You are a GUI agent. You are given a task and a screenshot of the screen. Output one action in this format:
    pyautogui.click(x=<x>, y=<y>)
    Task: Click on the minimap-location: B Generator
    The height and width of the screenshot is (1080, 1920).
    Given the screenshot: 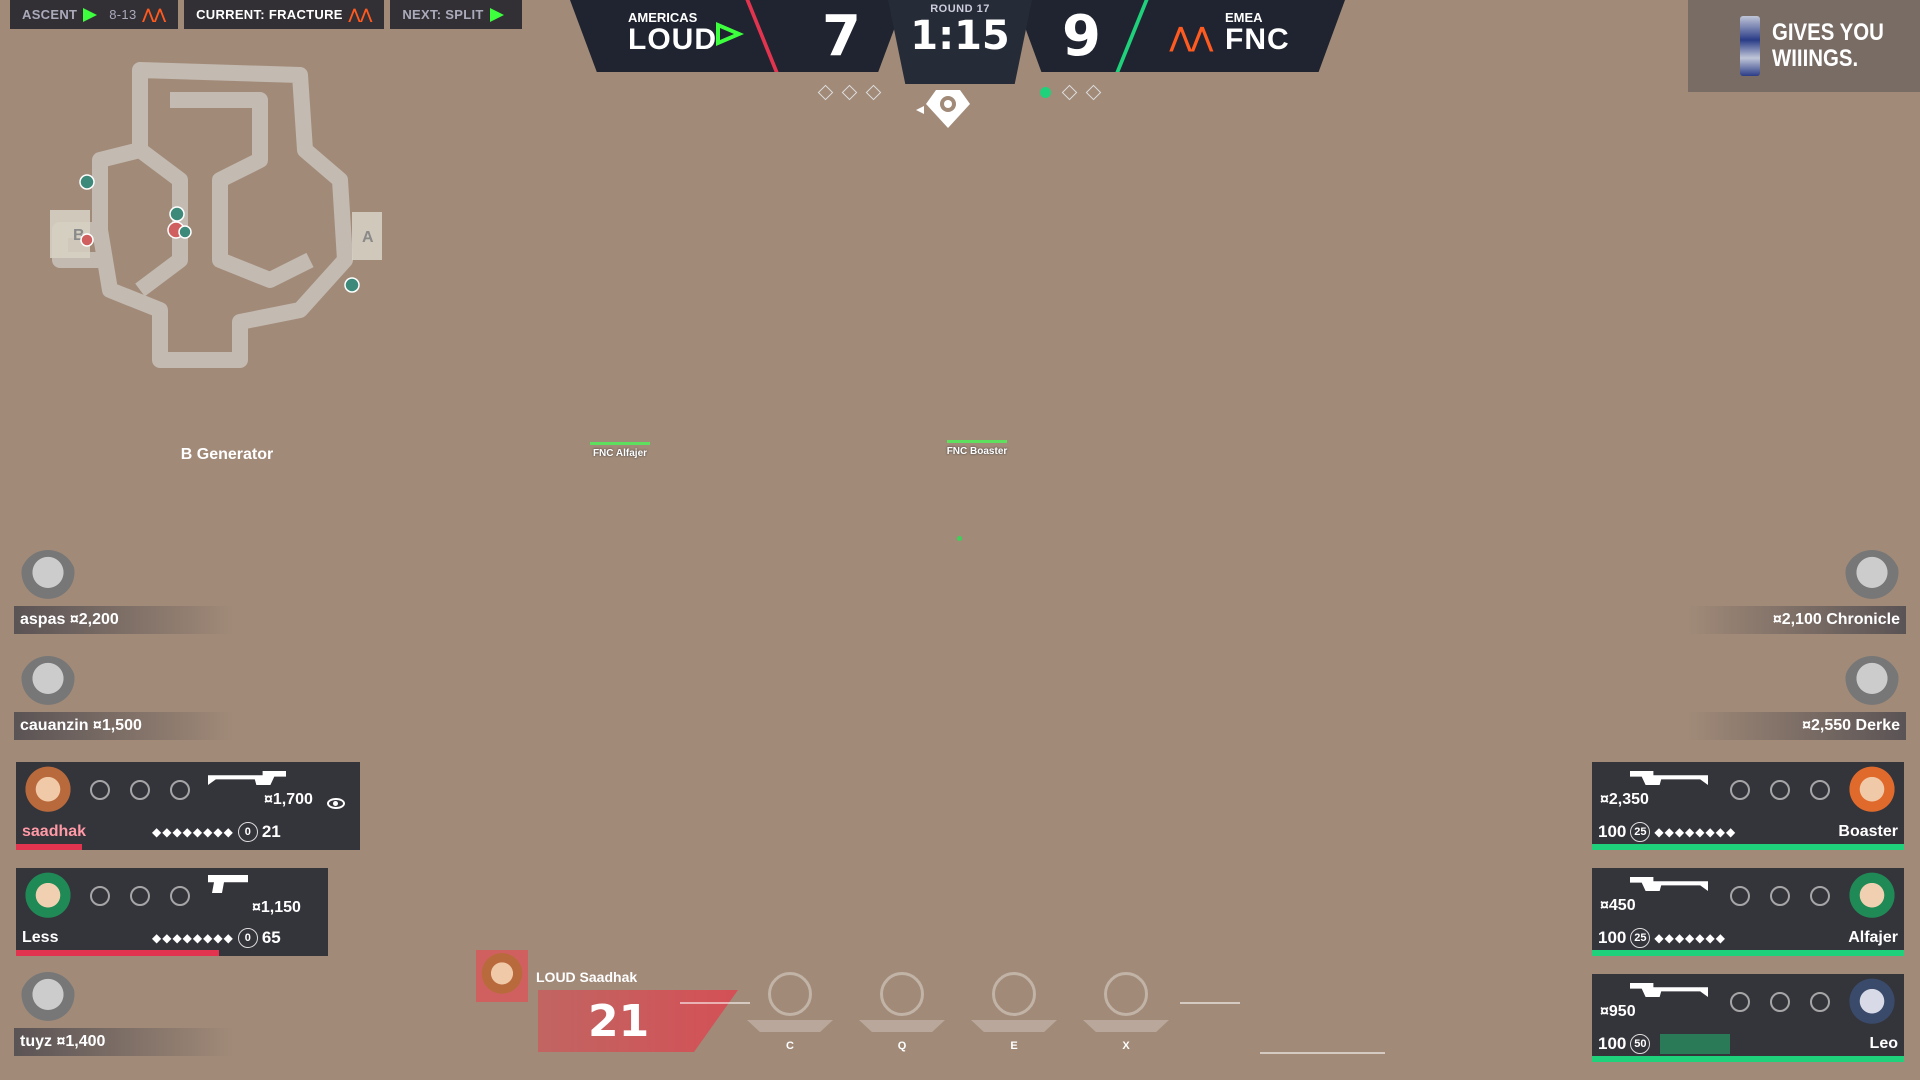 What is the action you would take?
    pyautogui.click(x=227, y=454)
    